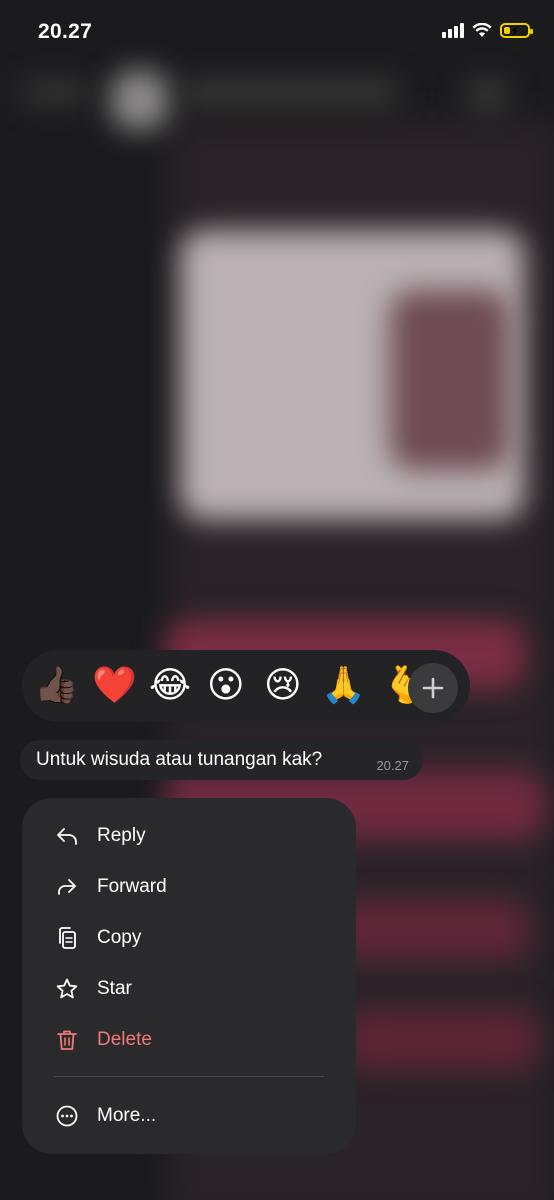 This screenshot has height=1200, width=554. Describe the element at coordinates (453, 30) in the screenshot. I see `cellular-signal-icon` at that location.